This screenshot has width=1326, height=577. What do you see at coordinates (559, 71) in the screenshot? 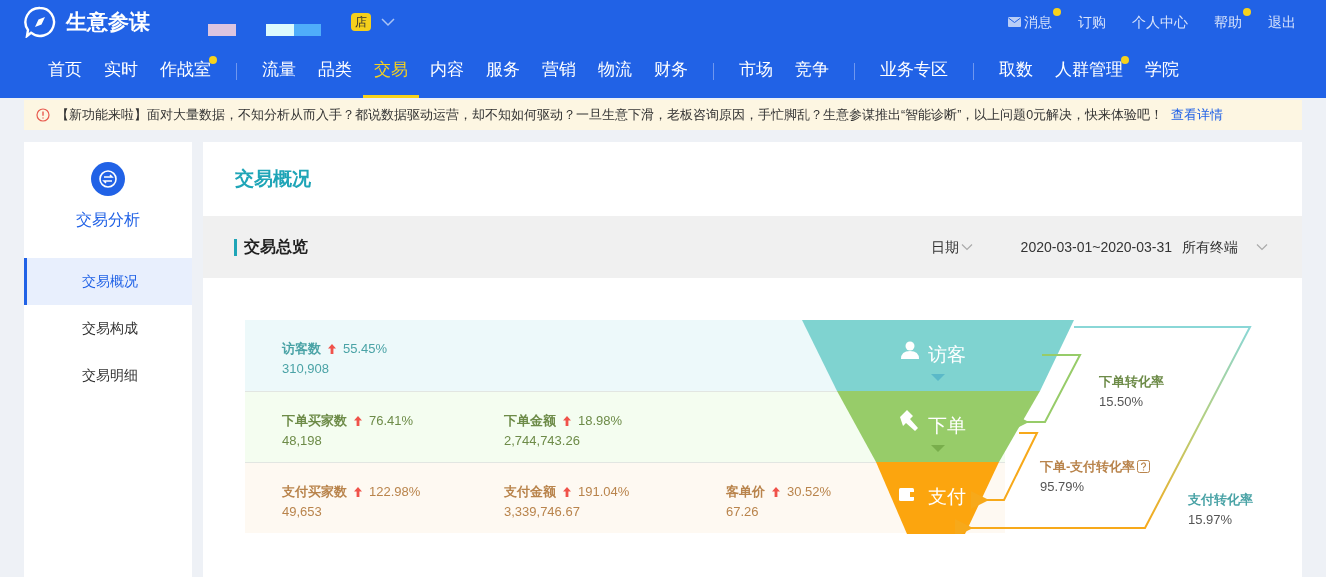
I see `nav-tab: 营销` at bounding box center [559, 71].